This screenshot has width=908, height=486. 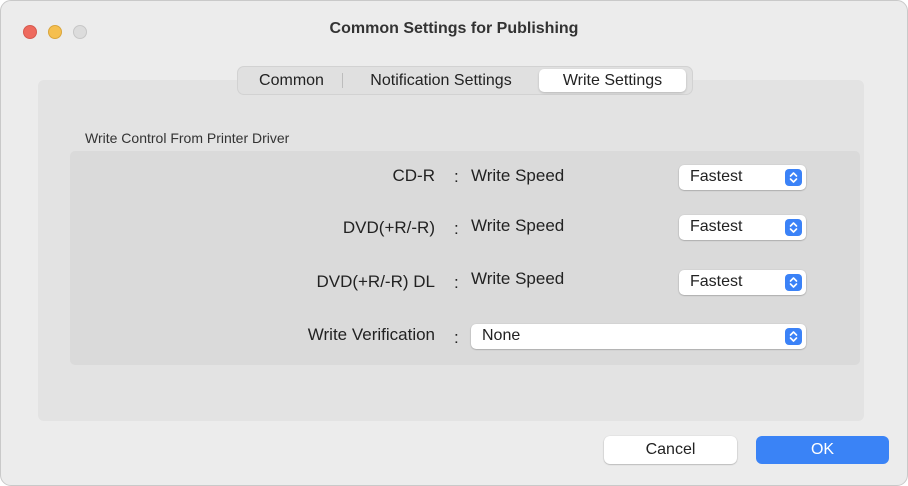 What do you see at coordinates (612, 80) in the screenshot?
I see `tab-write-settings: Write Settings` at bounding box center [612, 80].